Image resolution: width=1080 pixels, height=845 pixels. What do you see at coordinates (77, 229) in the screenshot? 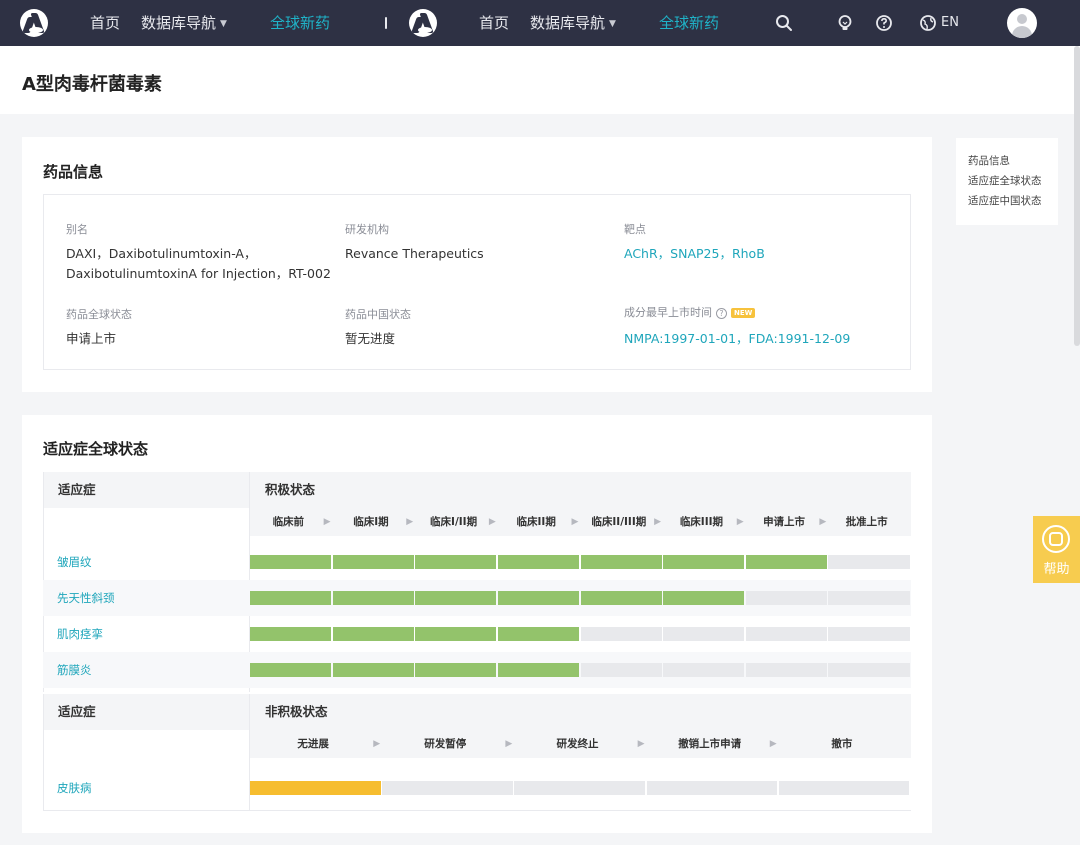
I see `alias-label: 别名` at bounding box center [77, 229].